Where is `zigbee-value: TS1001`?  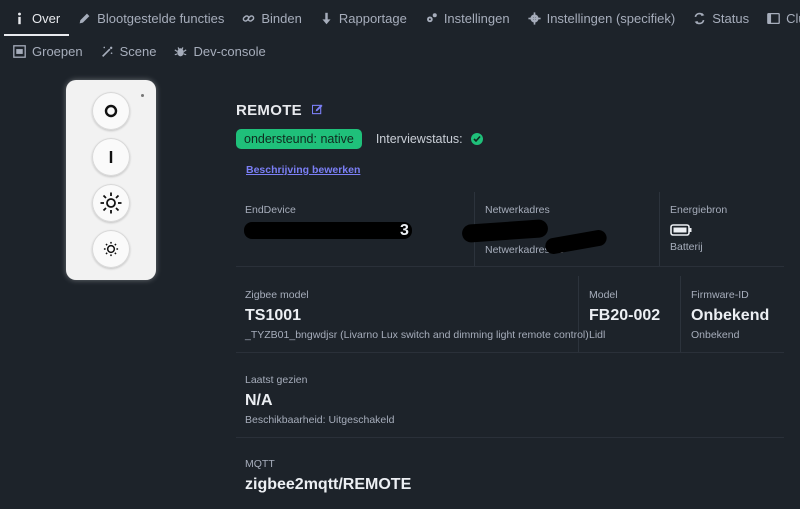 zigbee-value: TS1001 is located at coordinates (273, 315).